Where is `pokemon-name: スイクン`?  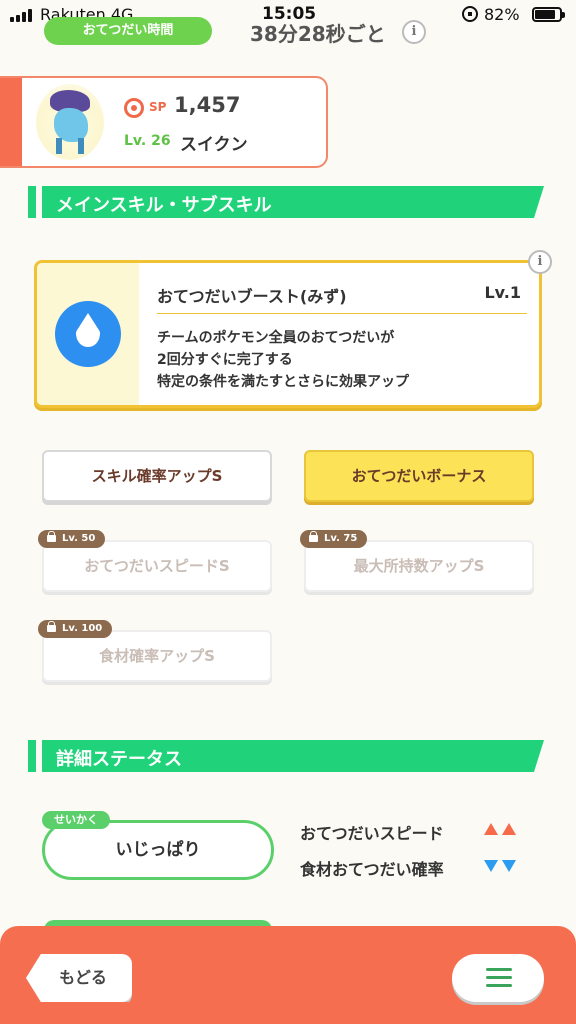
pokemon-name: スイクン is located at coordinates (214, 145).